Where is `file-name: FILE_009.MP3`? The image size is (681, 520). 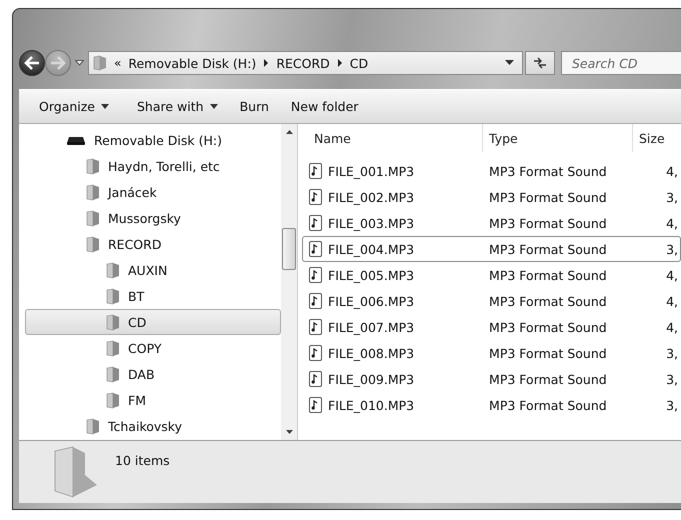 file-name: FILE_009.MP3 is located at coordinates (371, 379).